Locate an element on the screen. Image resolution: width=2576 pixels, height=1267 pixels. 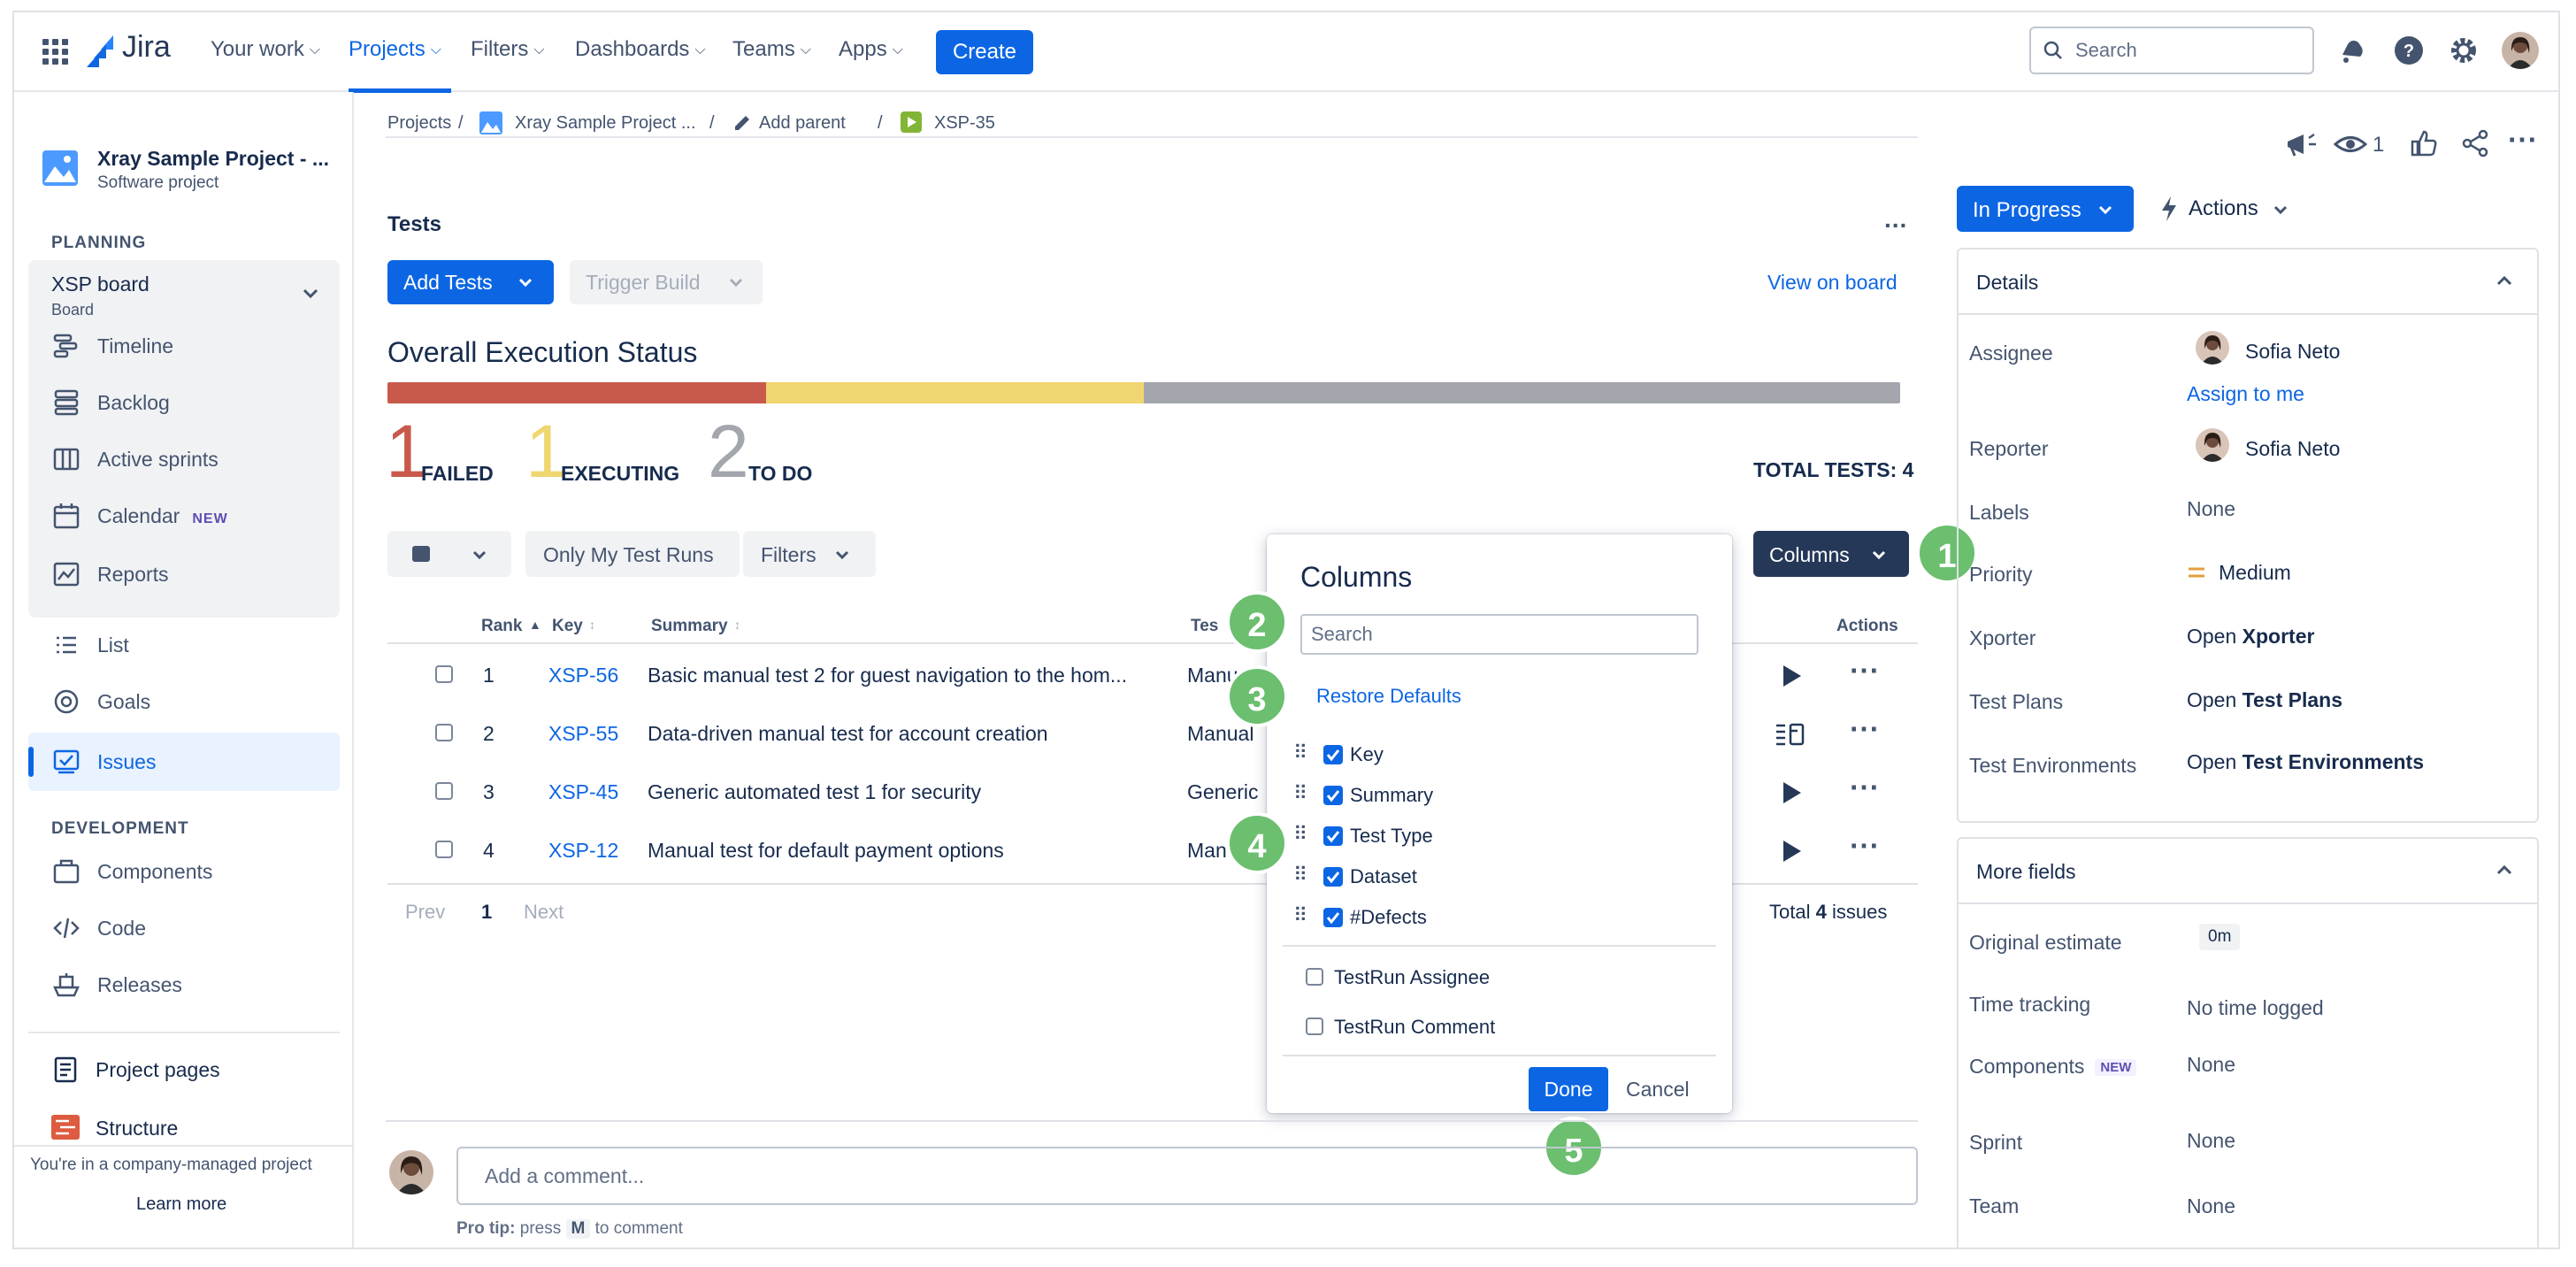
user-avatar is located at coordinates (2520, 50).